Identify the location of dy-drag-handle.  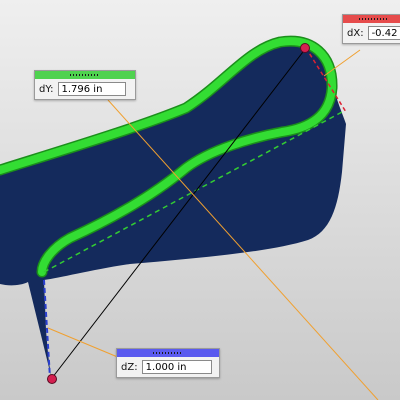
(85, 75).